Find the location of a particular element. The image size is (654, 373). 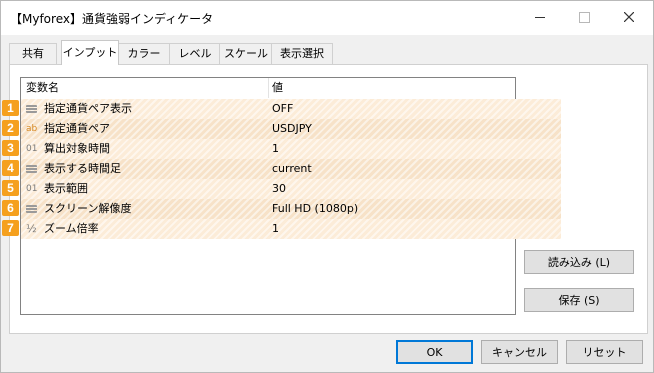

row-value: USDJPY is located at coordinates (292, 129).